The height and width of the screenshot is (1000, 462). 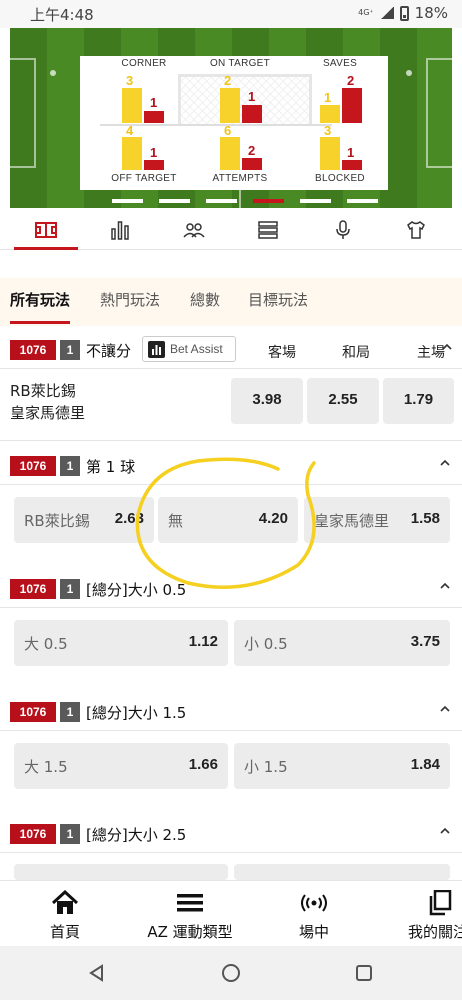 What do you see at coordinates (121, 643) in the screenshot?
I see `odds-button-over: 大 0.5 1.12` at bounding box center [121, 643].